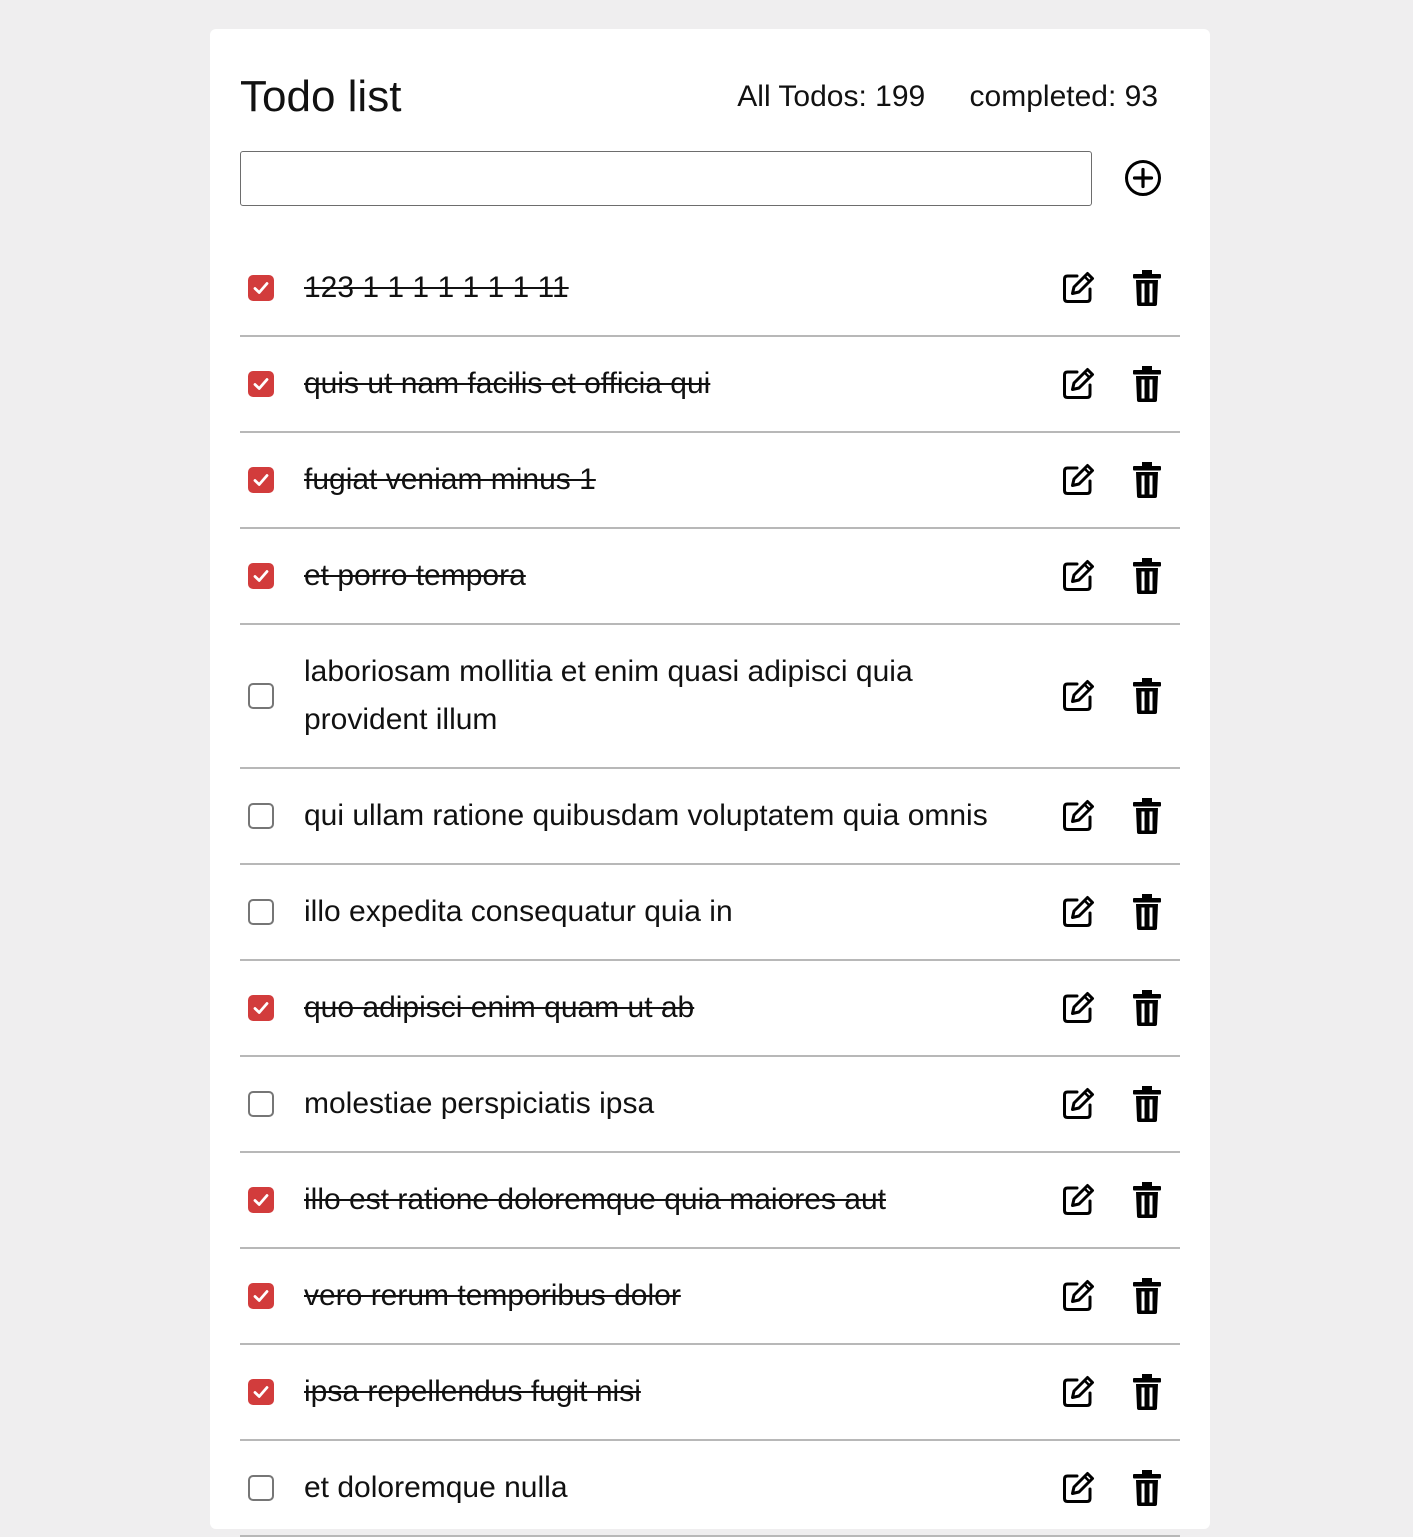 This screenshot has height=1537, width=1413. I want to click on all-todos-count: All Todos: 199, so click(831, 96).